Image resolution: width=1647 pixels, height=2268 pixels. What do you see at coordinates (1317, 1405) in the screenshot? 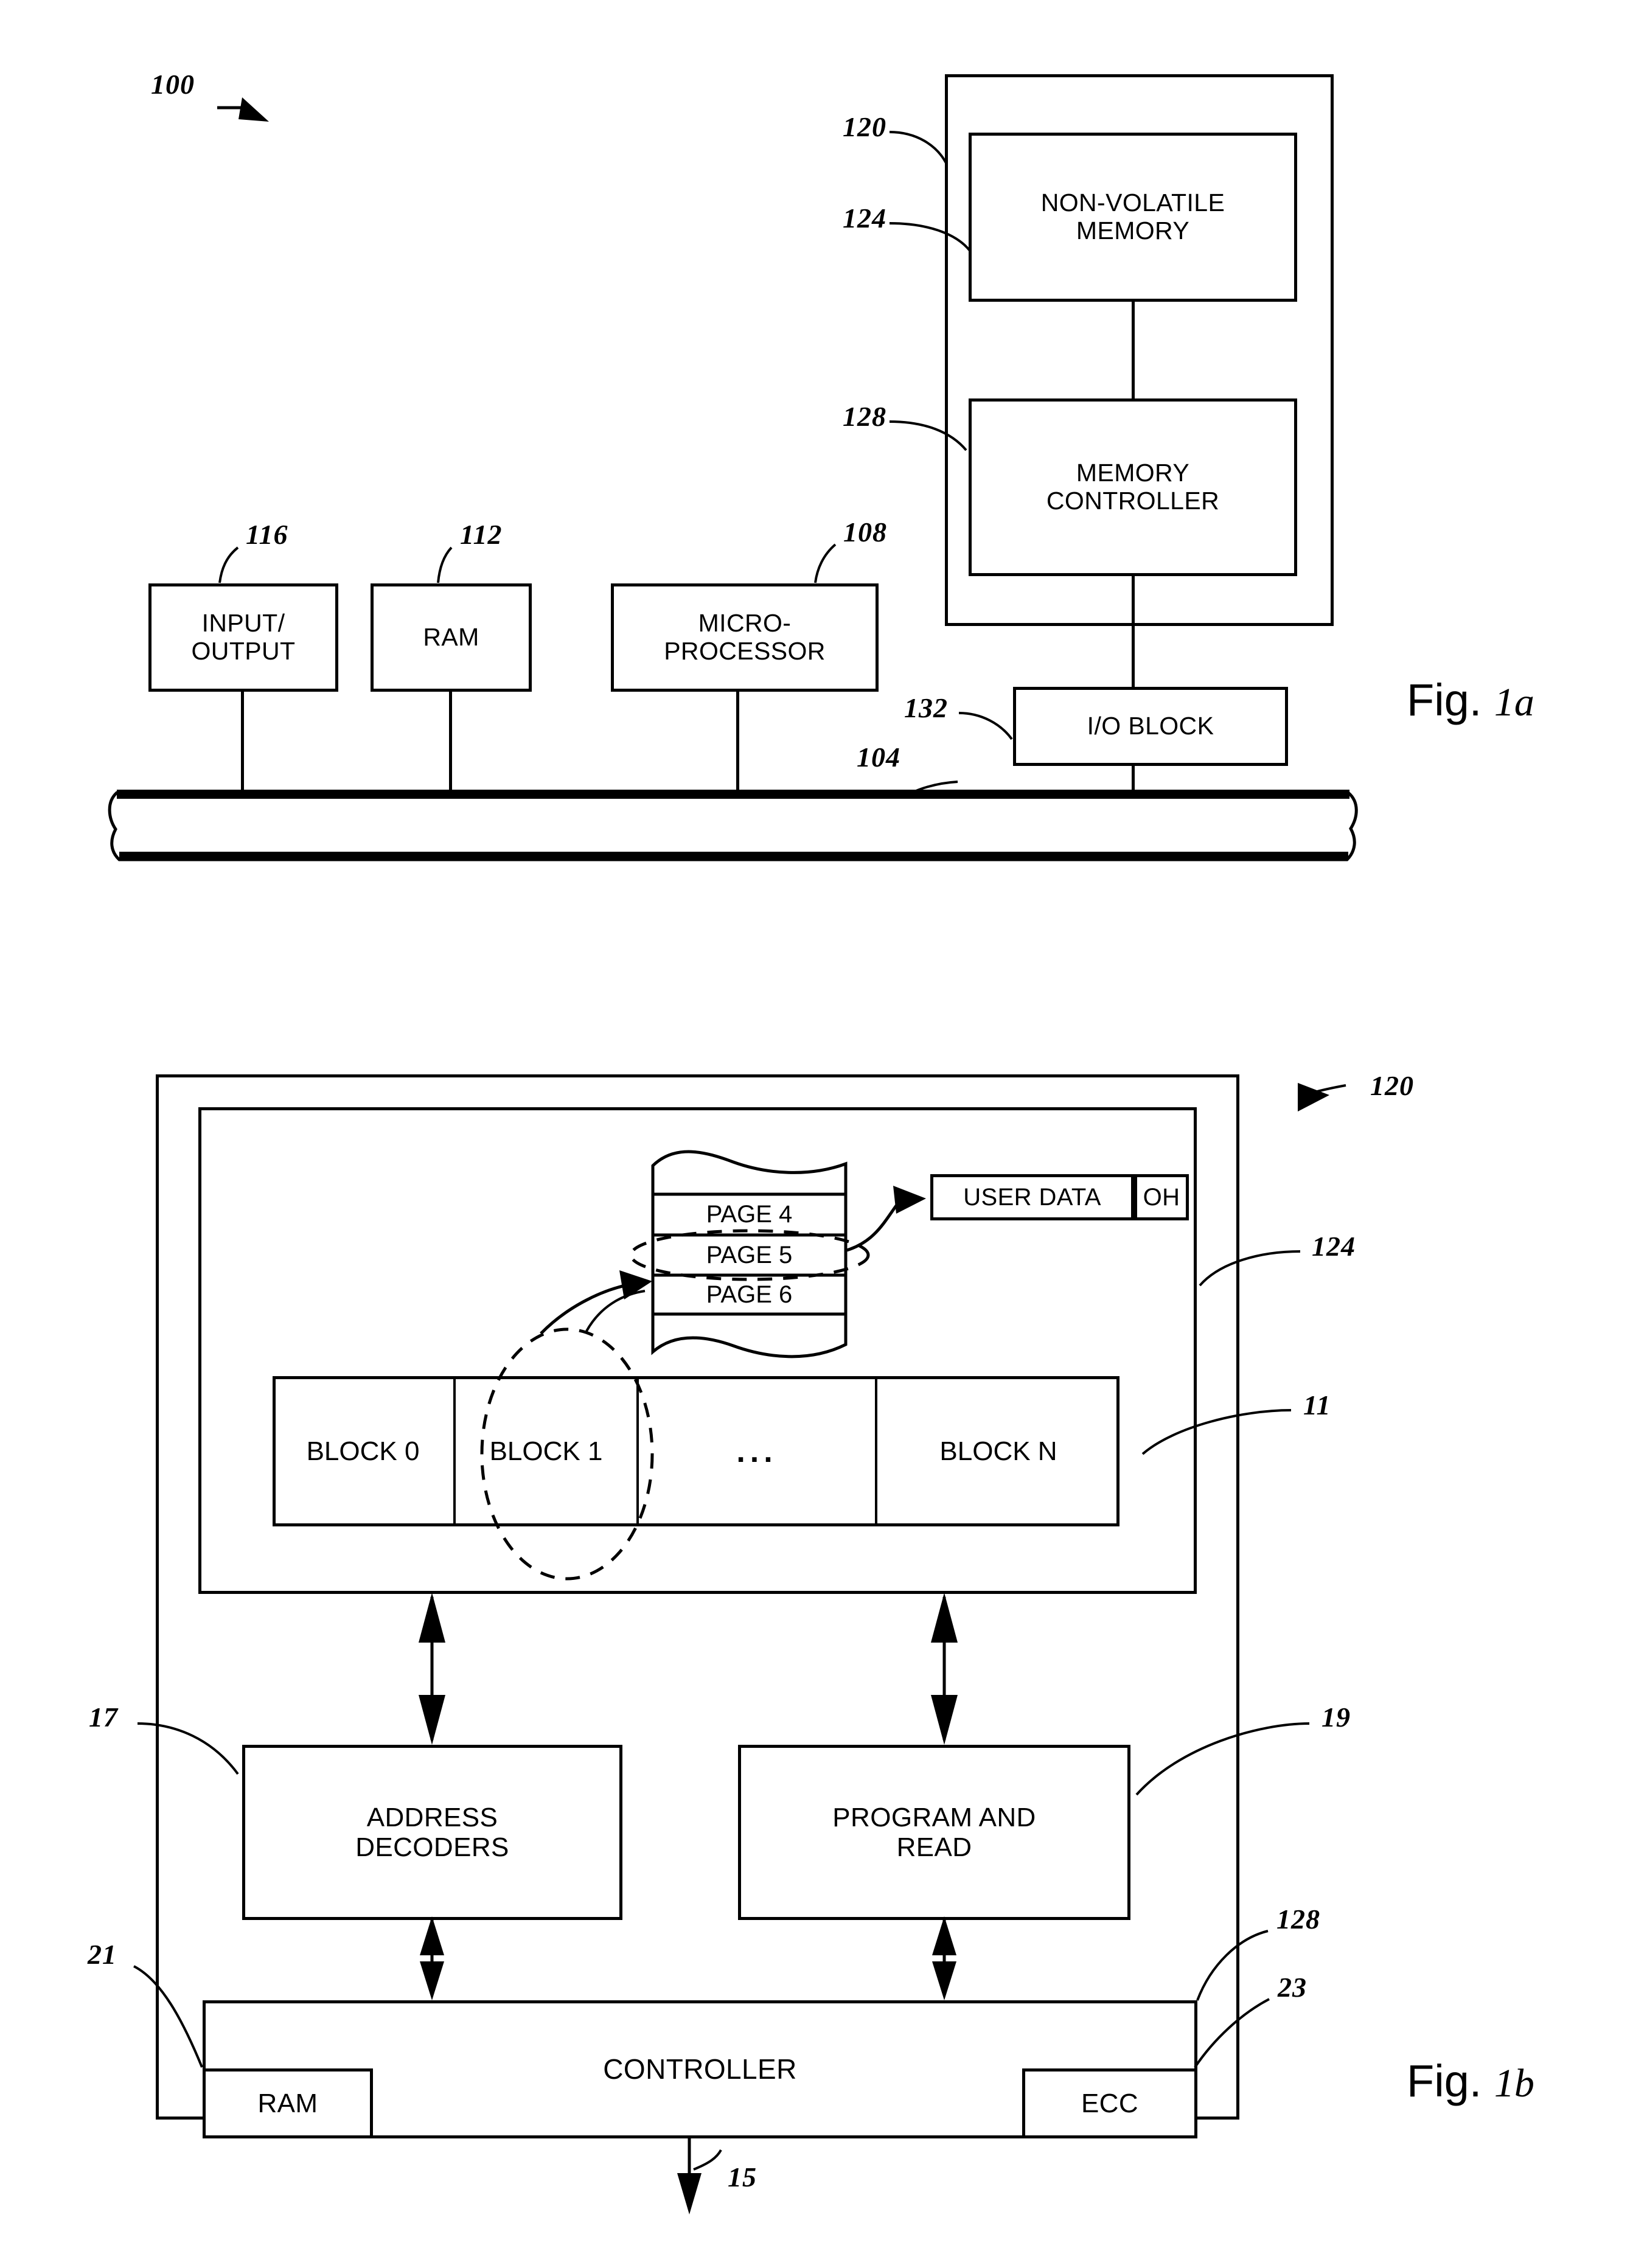
I see `ref-numeral-11: 11` at bounding box center [1317, 1405].